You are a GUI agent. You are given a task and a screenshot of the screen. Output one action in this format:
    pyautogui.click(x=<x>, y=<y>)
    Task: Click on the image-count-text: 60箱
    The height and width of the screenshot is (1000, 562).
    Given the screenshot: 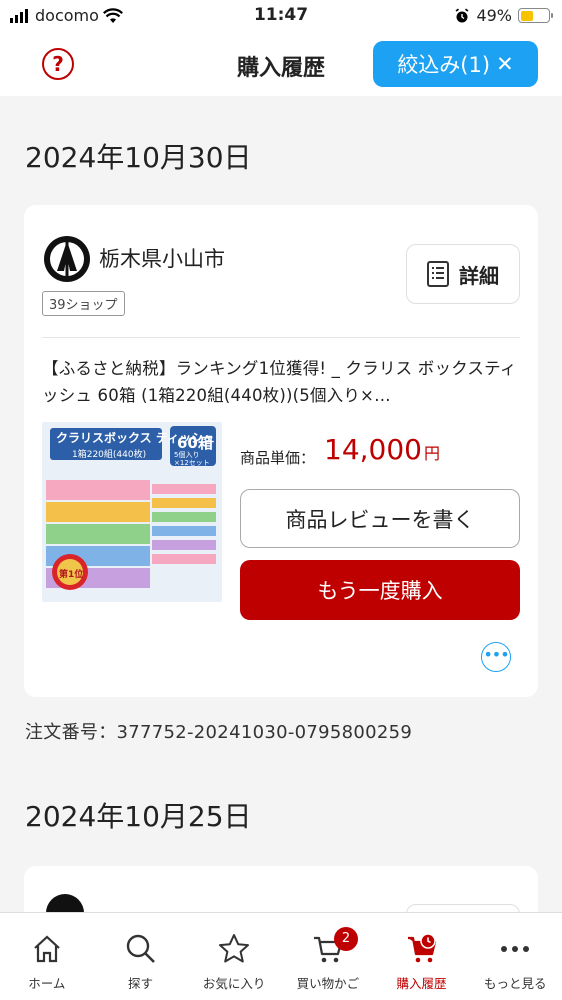 What is the action you would take?
    pyautogui.click(x=195, y=443)
    